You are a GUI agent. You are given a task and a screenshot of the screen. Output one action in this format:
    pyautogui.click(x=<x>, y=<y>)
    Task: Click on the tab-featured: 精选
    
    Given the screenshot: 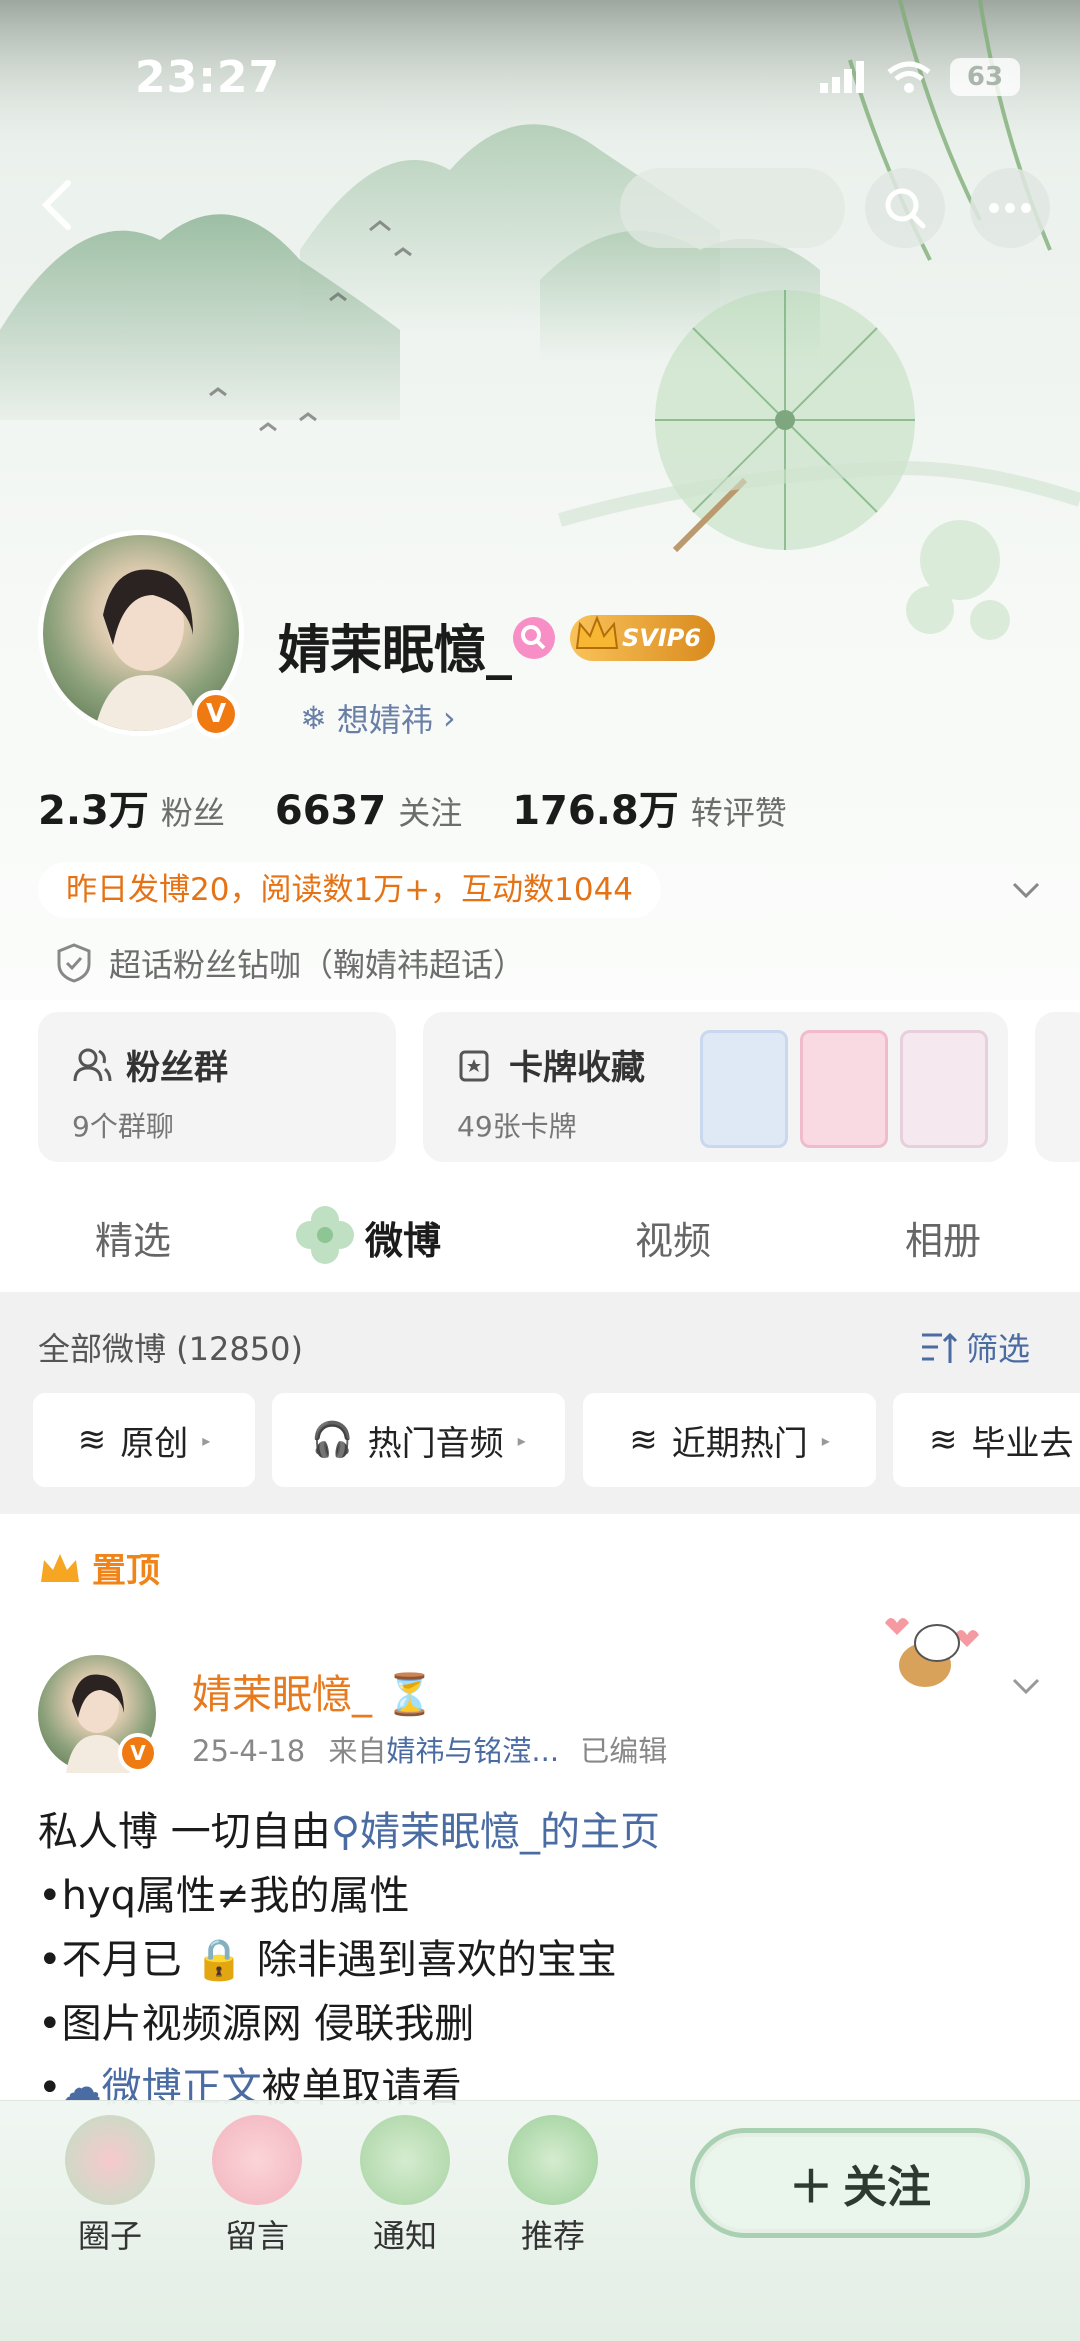 What is the action you would take?
    pyautogui.click(x=133, y=1237)
    